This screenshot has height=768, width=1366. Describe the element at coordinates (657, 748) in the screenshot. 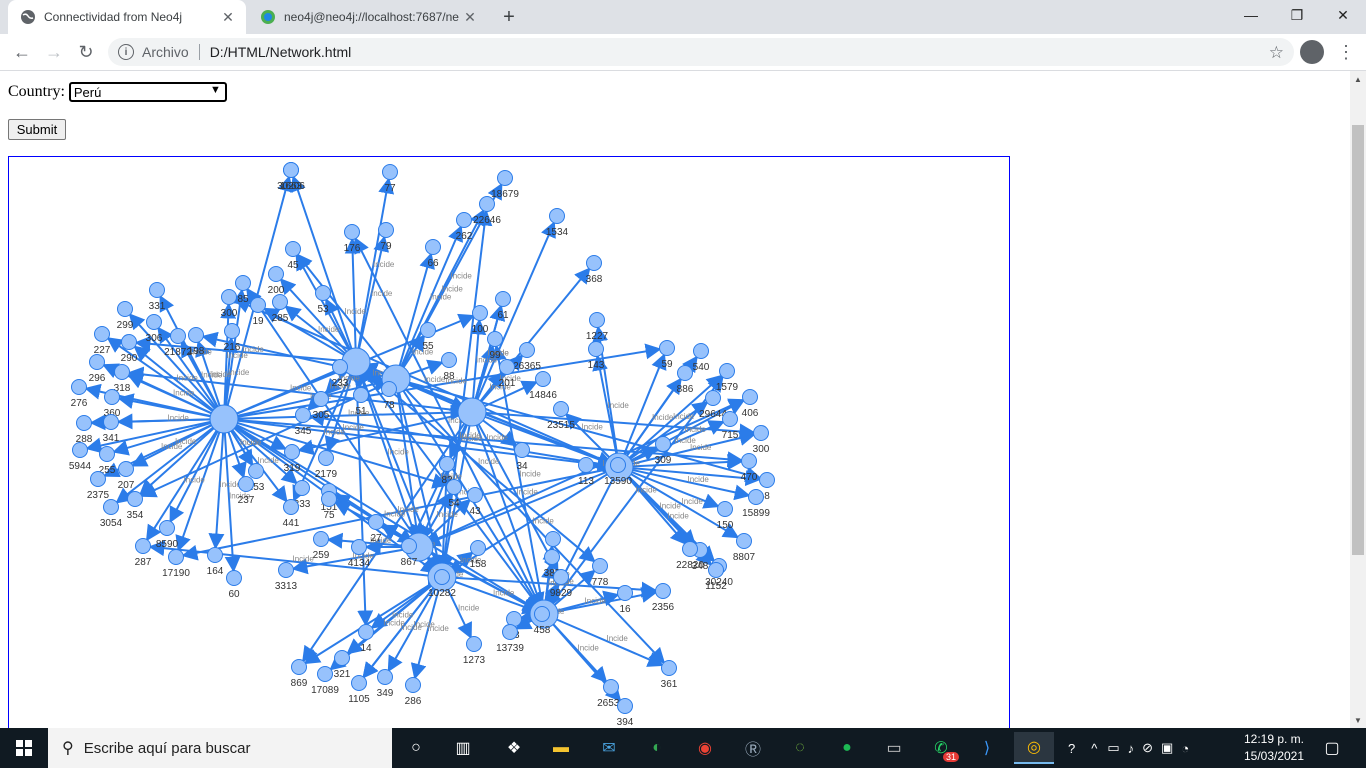

I see `edge-icon: ◐` at that location.